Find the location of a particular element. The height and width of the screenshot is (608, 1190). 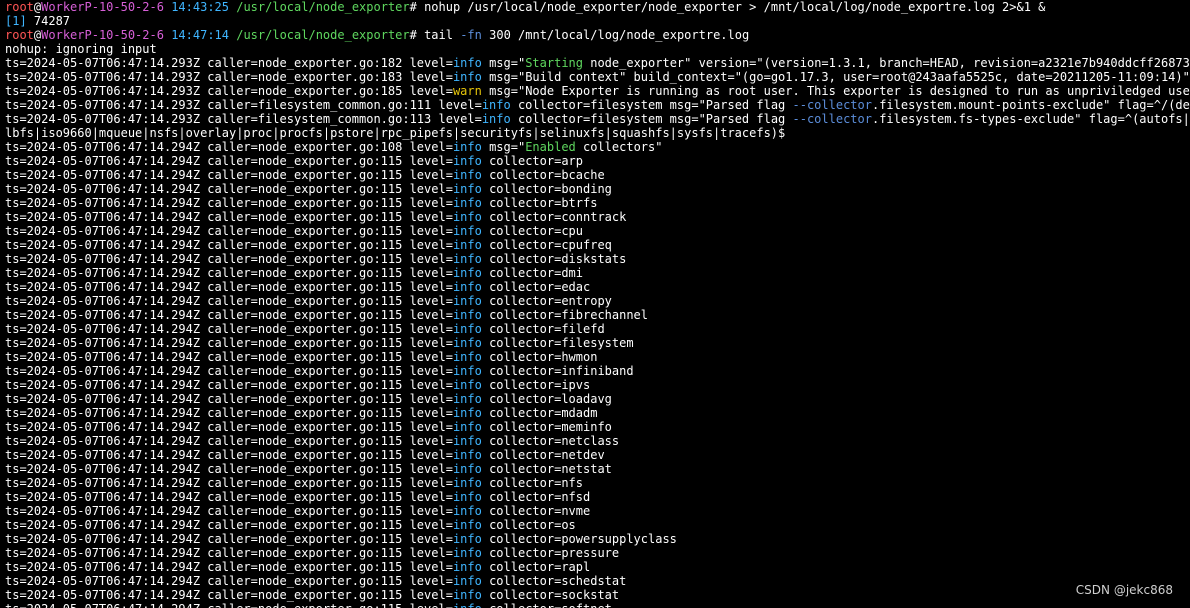

terminal-text-segment: collector=filesystem msg="Parsed flag is located at coordinates (651, 105).